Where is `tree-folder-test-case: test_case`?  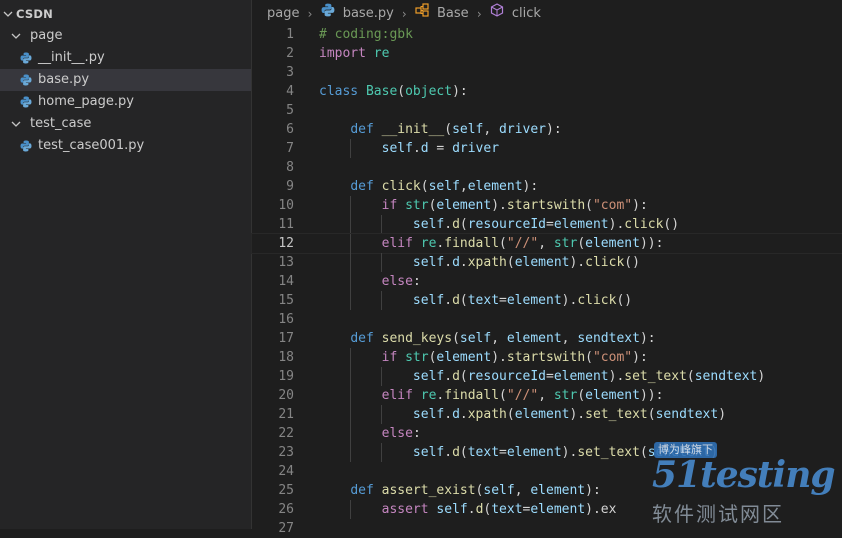
tree-folder-test-case: test_case is located at coordinates (125, 124).